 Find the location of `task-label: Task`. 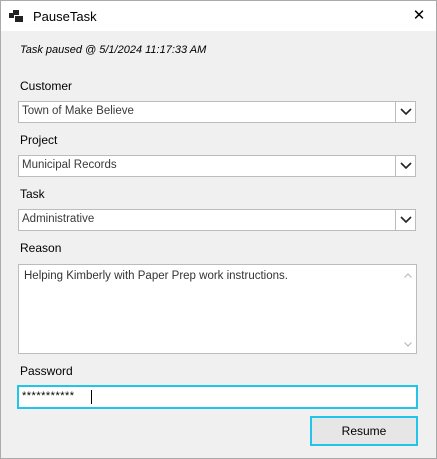

task-label: Task is located at coordinates (32, 194).